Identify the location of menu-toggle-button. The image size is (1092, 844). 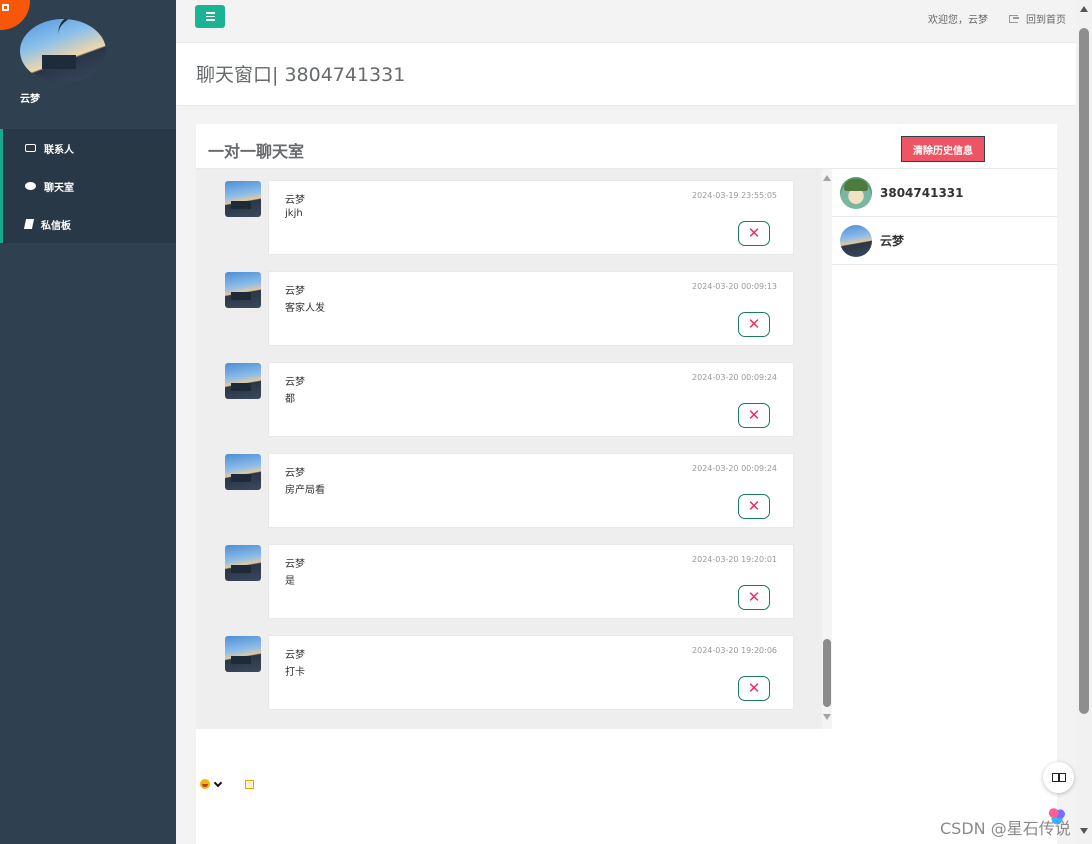
(210, 16).